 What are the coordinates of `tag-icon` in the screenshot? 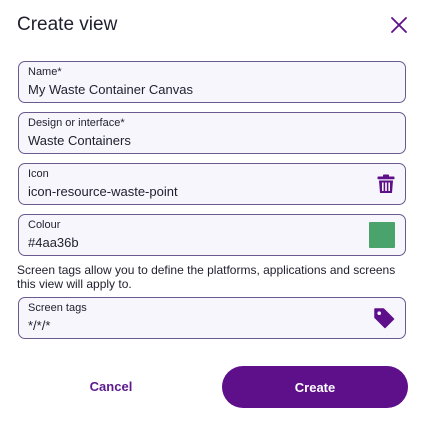 It's located at (384, 318).